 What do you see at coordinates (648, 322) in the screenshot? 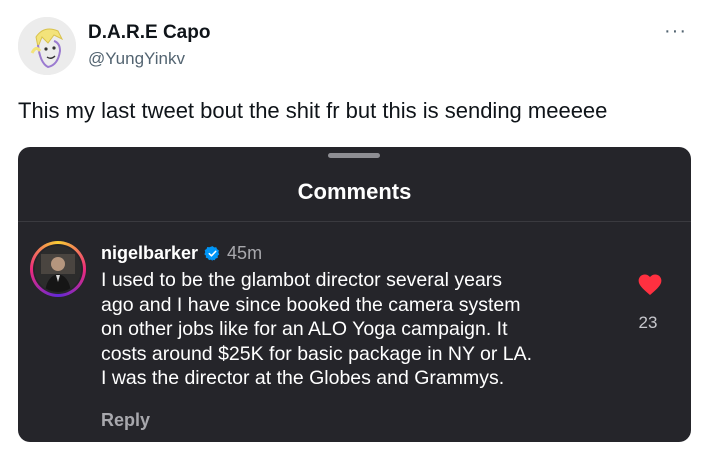
I see `like-count: 23` at bounding box center [648, 322].